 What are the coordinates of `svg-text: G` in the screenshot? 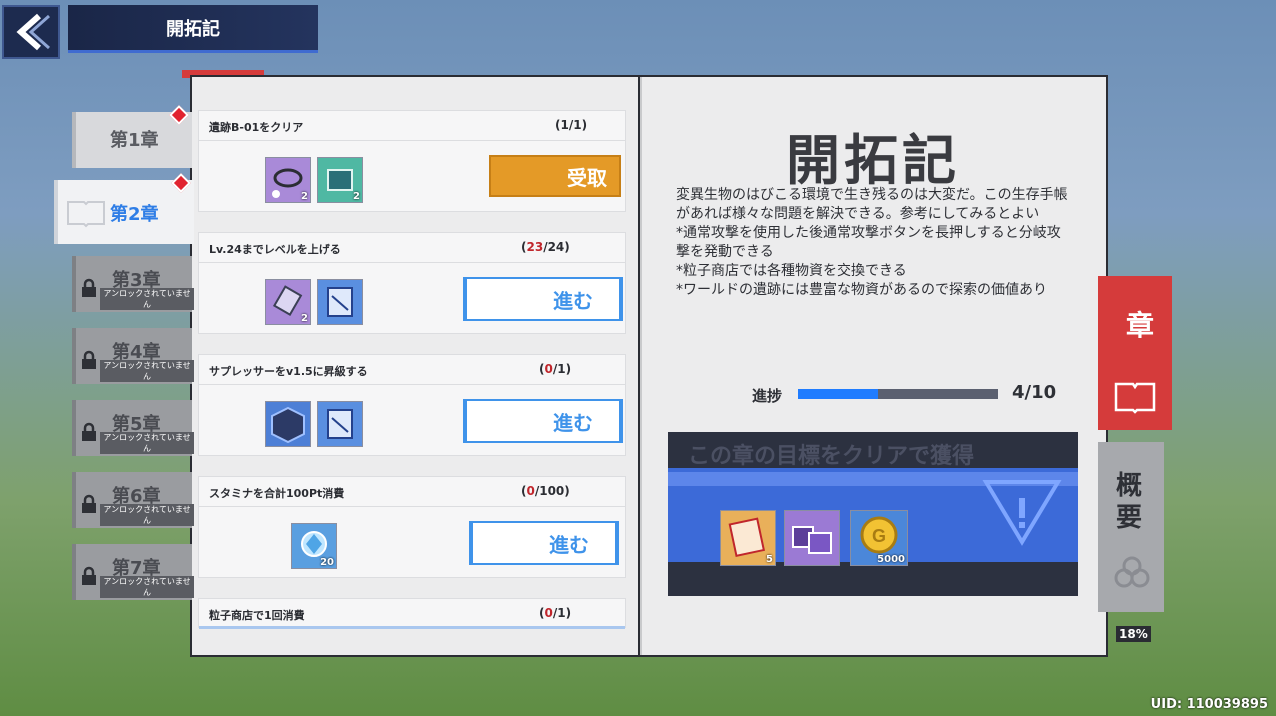 It's located at (879, 536).